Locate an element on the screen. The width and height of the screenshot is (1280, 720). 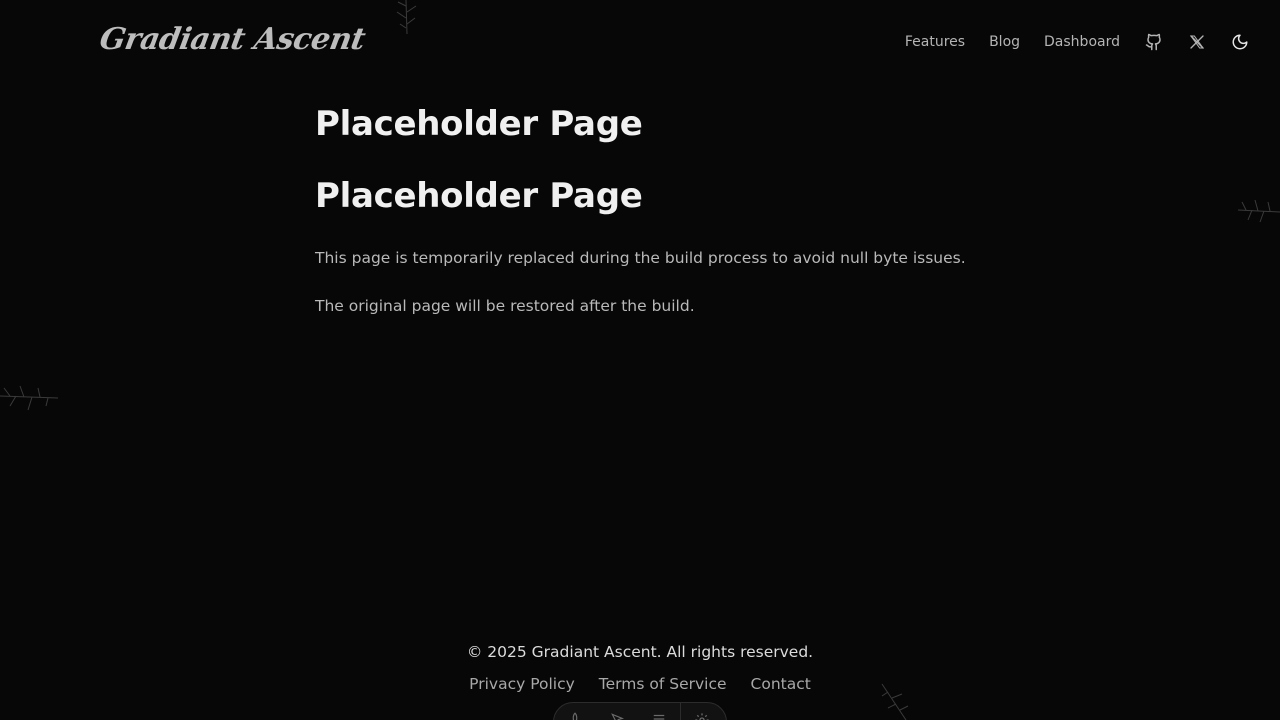
dev-toolbar is located at coordinates (640, 711).